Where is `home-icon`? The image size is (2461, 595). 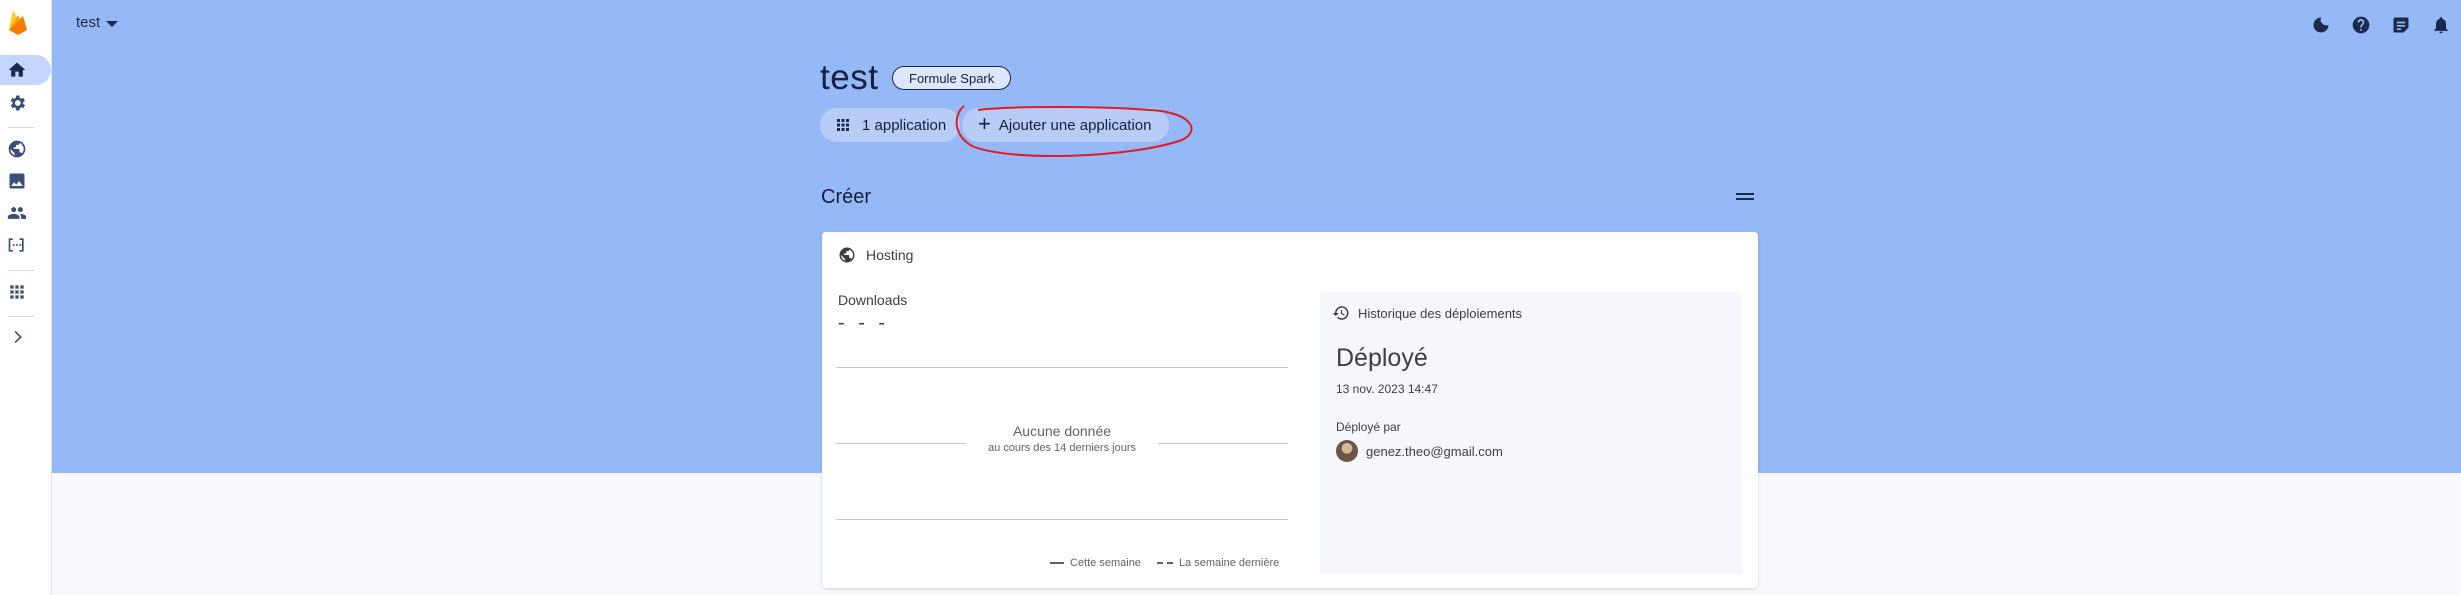
home-icon is located at coordinates (17, 69).